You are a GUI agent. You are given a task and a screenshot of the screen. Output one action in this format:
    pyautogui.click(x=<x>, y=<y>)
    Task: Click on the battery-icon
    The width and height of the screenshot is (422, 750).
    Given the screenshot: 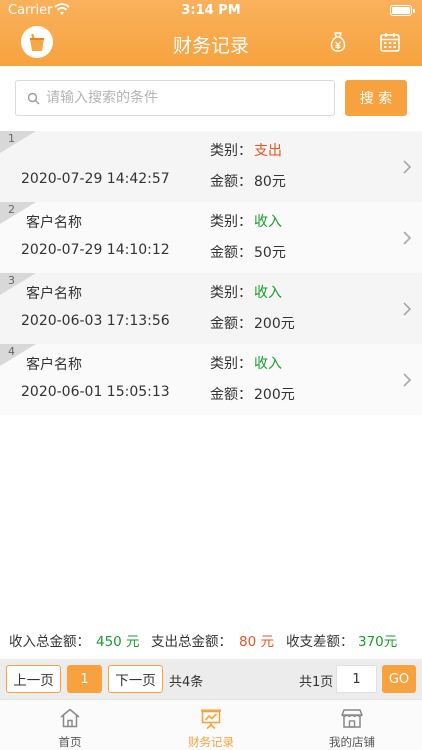 What is the action you would take?
    pyautogui.click(x=402, y=10)
    